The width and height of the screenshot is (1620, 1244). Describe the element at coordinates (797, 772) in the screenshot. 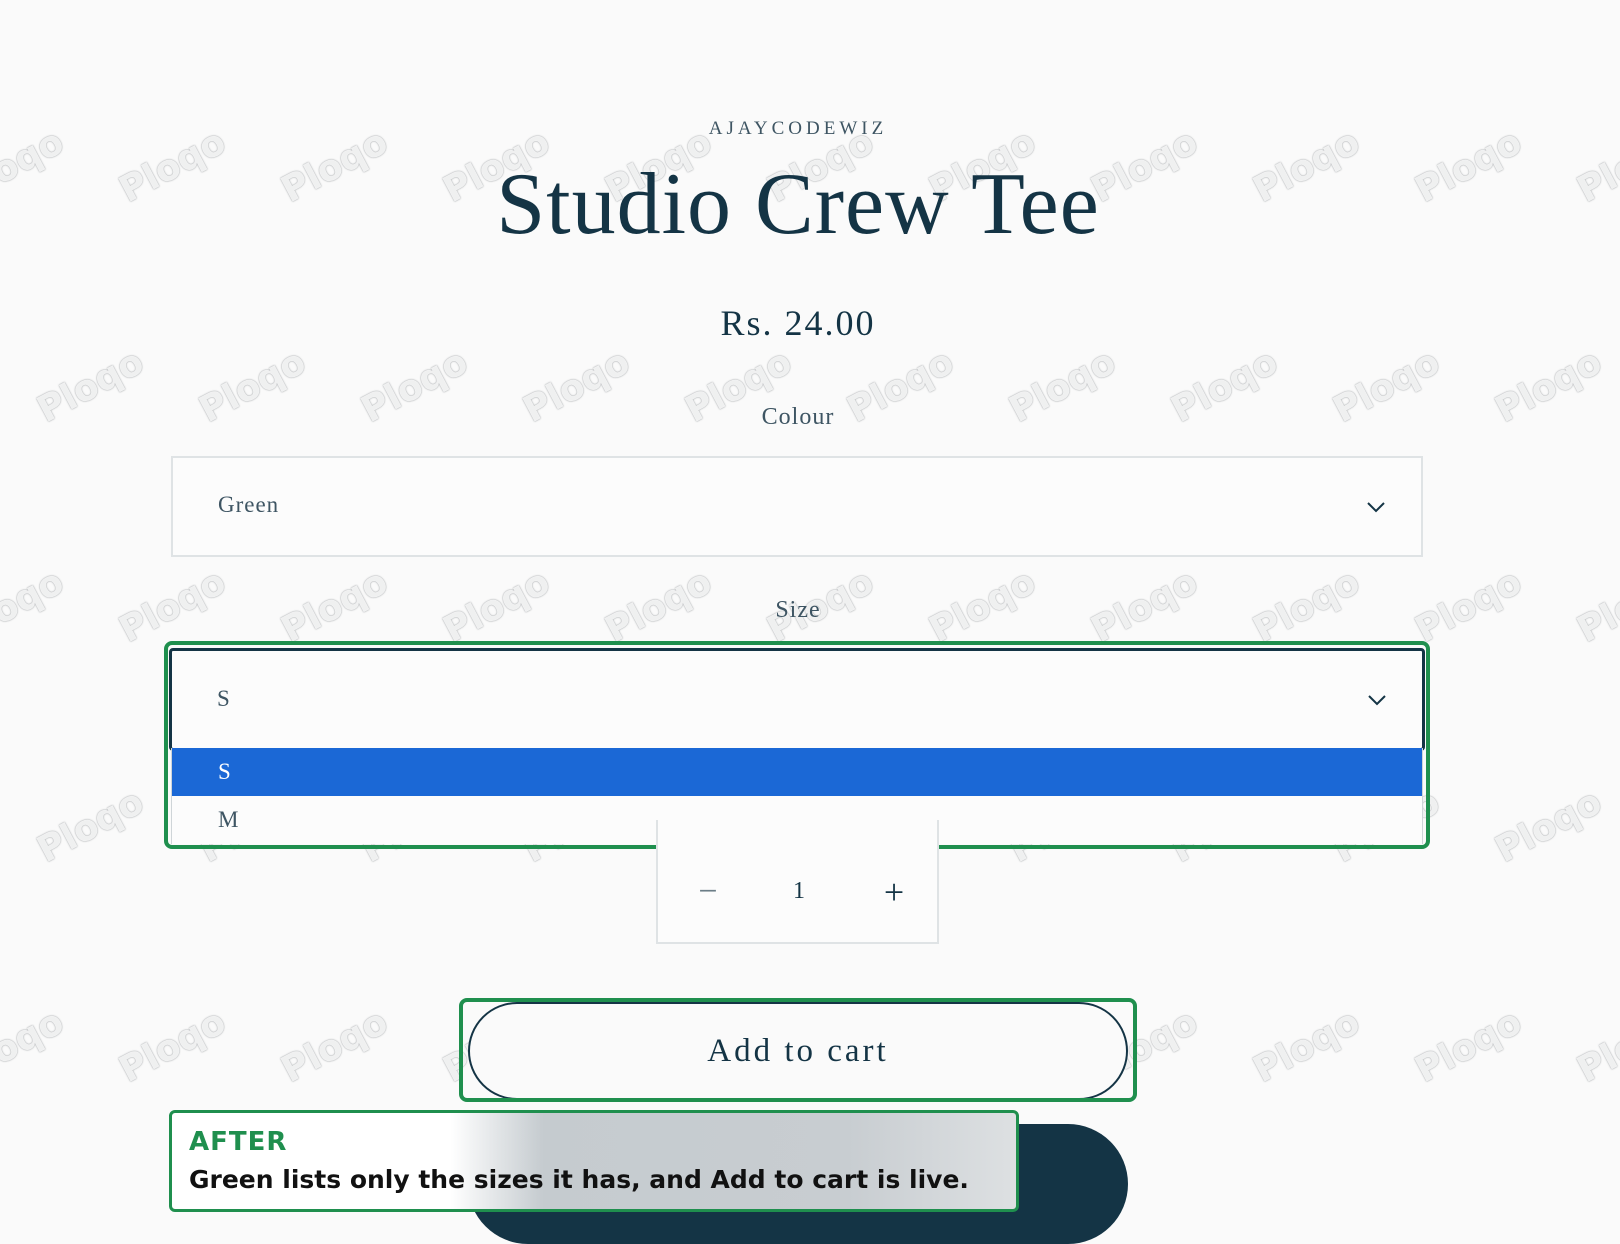

I see `size-option-s: S` at that location.